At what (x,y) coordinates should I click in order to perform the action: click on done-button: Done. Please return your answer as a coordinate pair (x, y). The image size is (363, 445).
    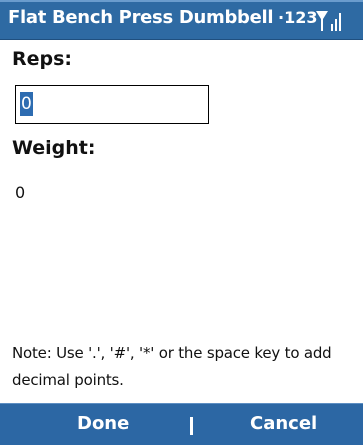
    Looking at the image, I should click on (103, 423).